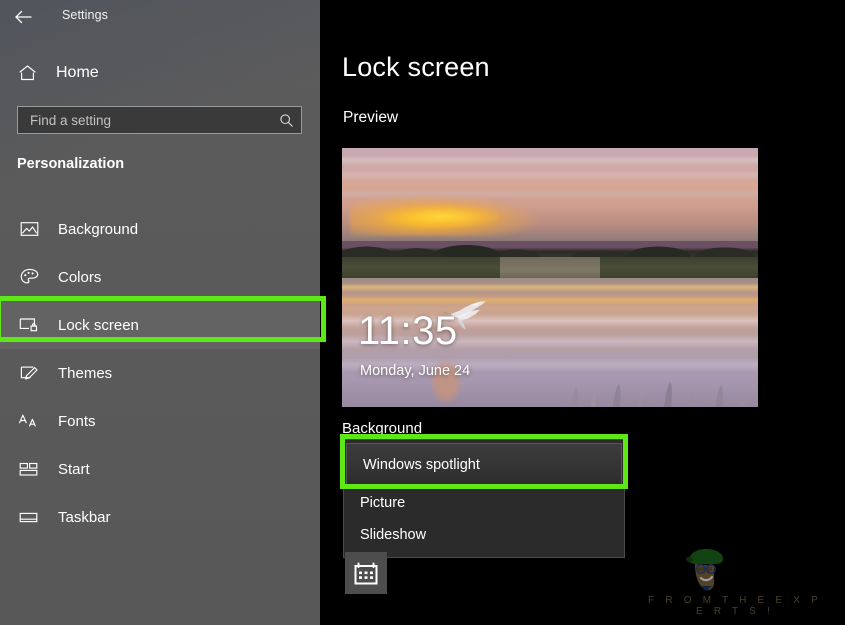  I want to click on sidebar-item-colors: Colors, so click(160, 277).